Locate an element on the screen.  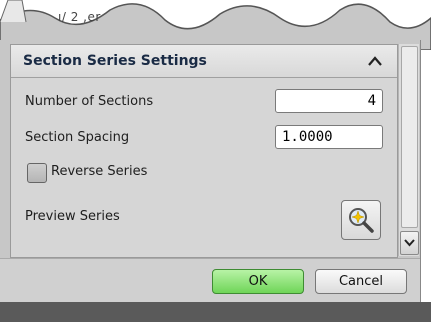
bottom-bar is located at coordinates (215, 312).